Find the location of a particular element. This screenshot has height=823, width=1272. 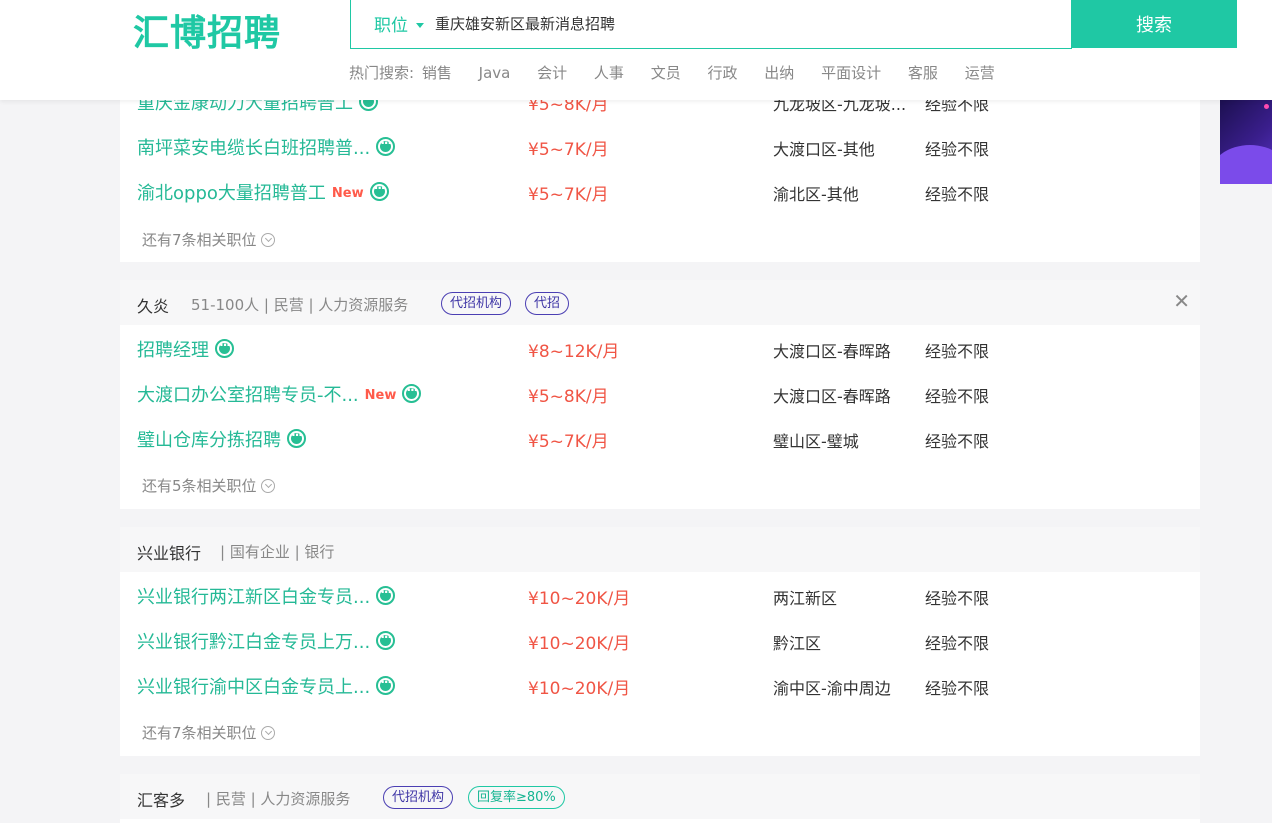

location: 渝北区-其他 is located at coordinates (816, 194).